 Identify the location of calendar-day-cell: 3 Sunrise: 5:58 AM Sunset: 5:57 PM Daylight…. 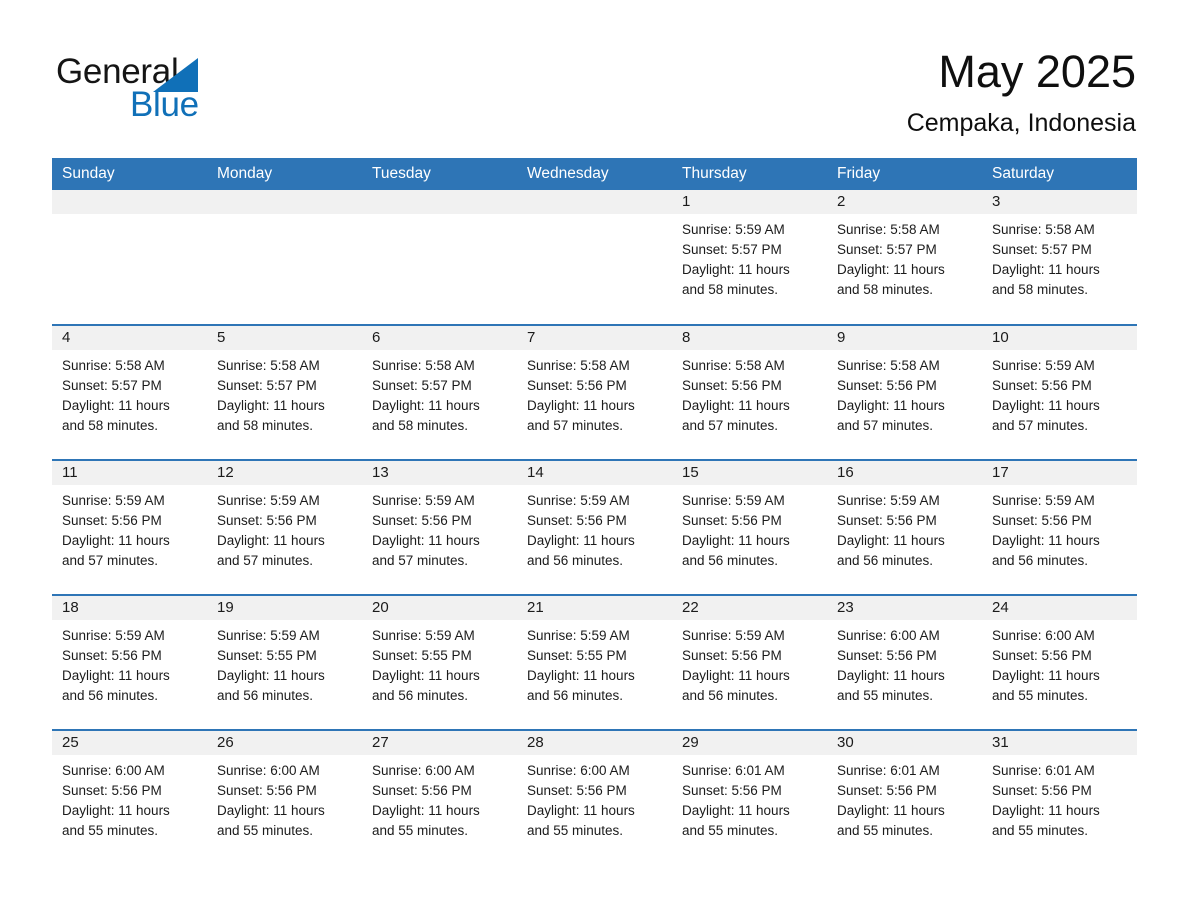
(1059, 257).